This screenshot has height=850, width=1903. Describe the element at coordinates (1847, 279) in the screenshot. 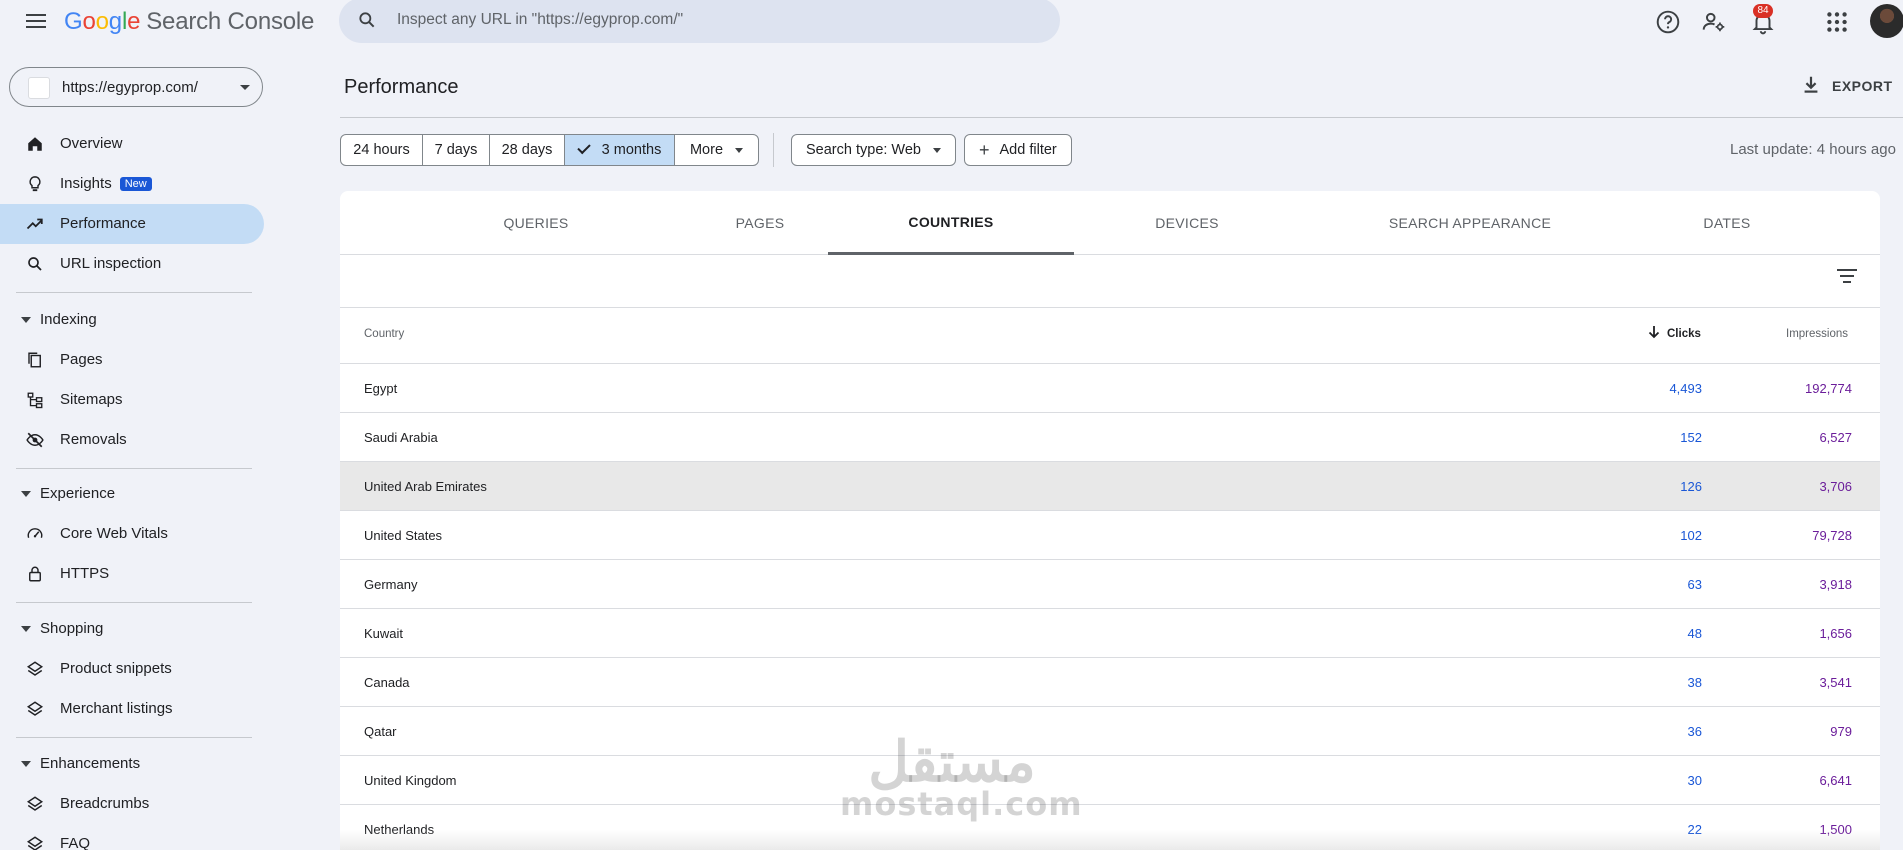

I see `filter-rows-icon` at that location.